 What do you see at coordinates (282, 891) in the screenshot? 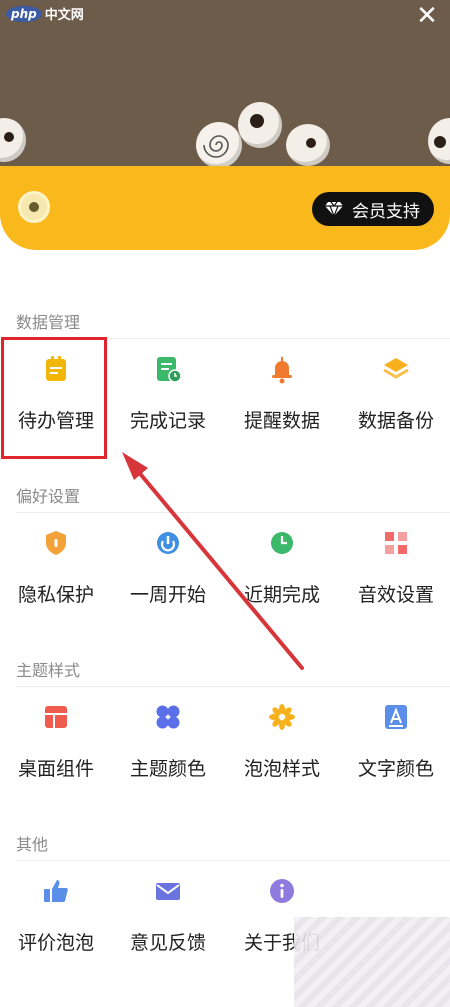
I see `info-icon` at bounding box center [282, 891].